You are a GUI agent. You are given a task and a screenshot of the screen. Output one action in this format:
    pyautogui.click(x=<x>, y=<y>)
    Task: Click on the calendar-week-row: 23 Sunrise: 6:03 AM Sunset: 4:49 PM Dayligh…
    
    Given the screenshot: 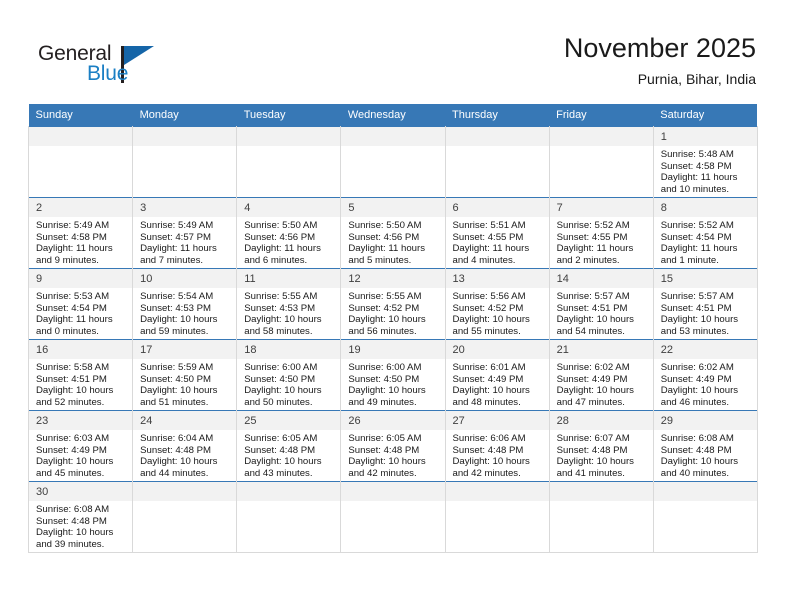 What is the action you would take?
    pyautogui.click(x=392, y=446)
    